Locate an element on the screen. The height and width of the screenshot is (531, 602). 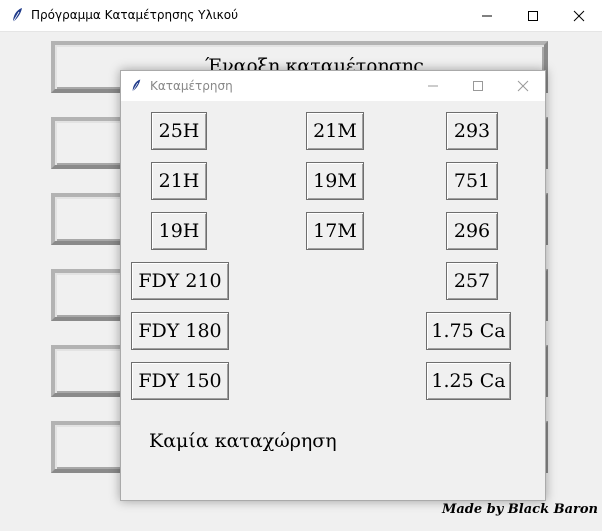
window-title: Πρόγραμμα Καταμέτρησης Υλικού is located at coordinates (135, 15).